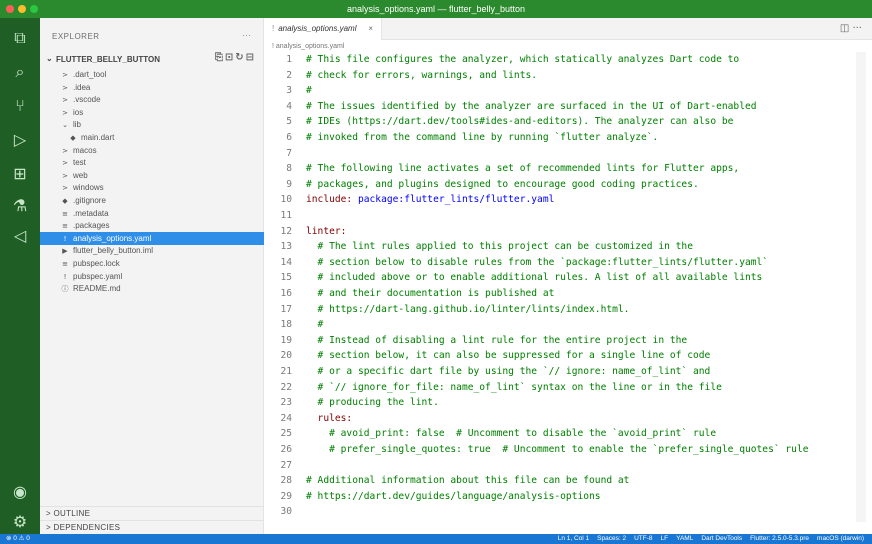 This screenshot has height=544, width=872. Describe the element at coordinates (20, 174) in the screenshot. I see `extensions-icon: ⊞` at that location.